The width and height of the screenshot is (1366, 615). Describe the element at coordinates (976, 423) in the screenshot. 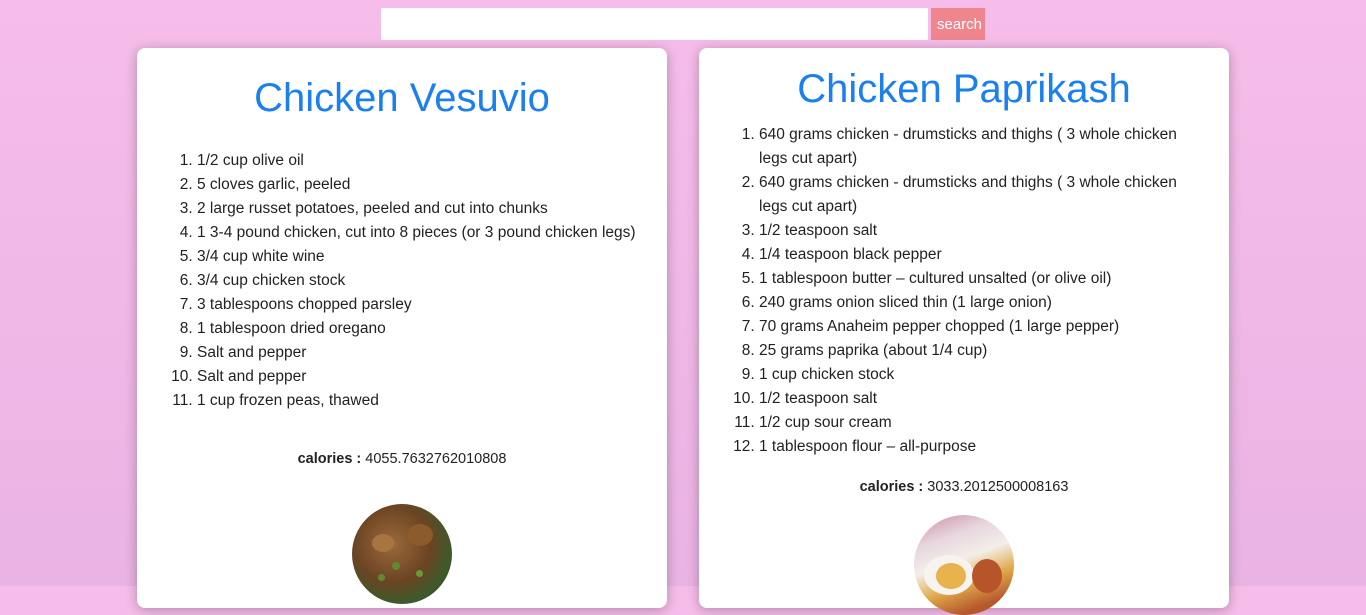

I see `ingredient-item: 1/2 cup sour cream` at that location.